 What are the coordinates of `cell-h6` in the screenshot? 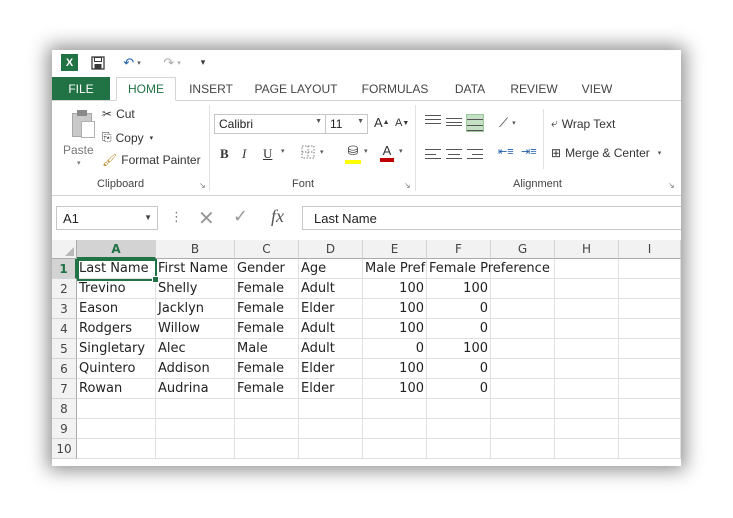 It's located at (587, 369).